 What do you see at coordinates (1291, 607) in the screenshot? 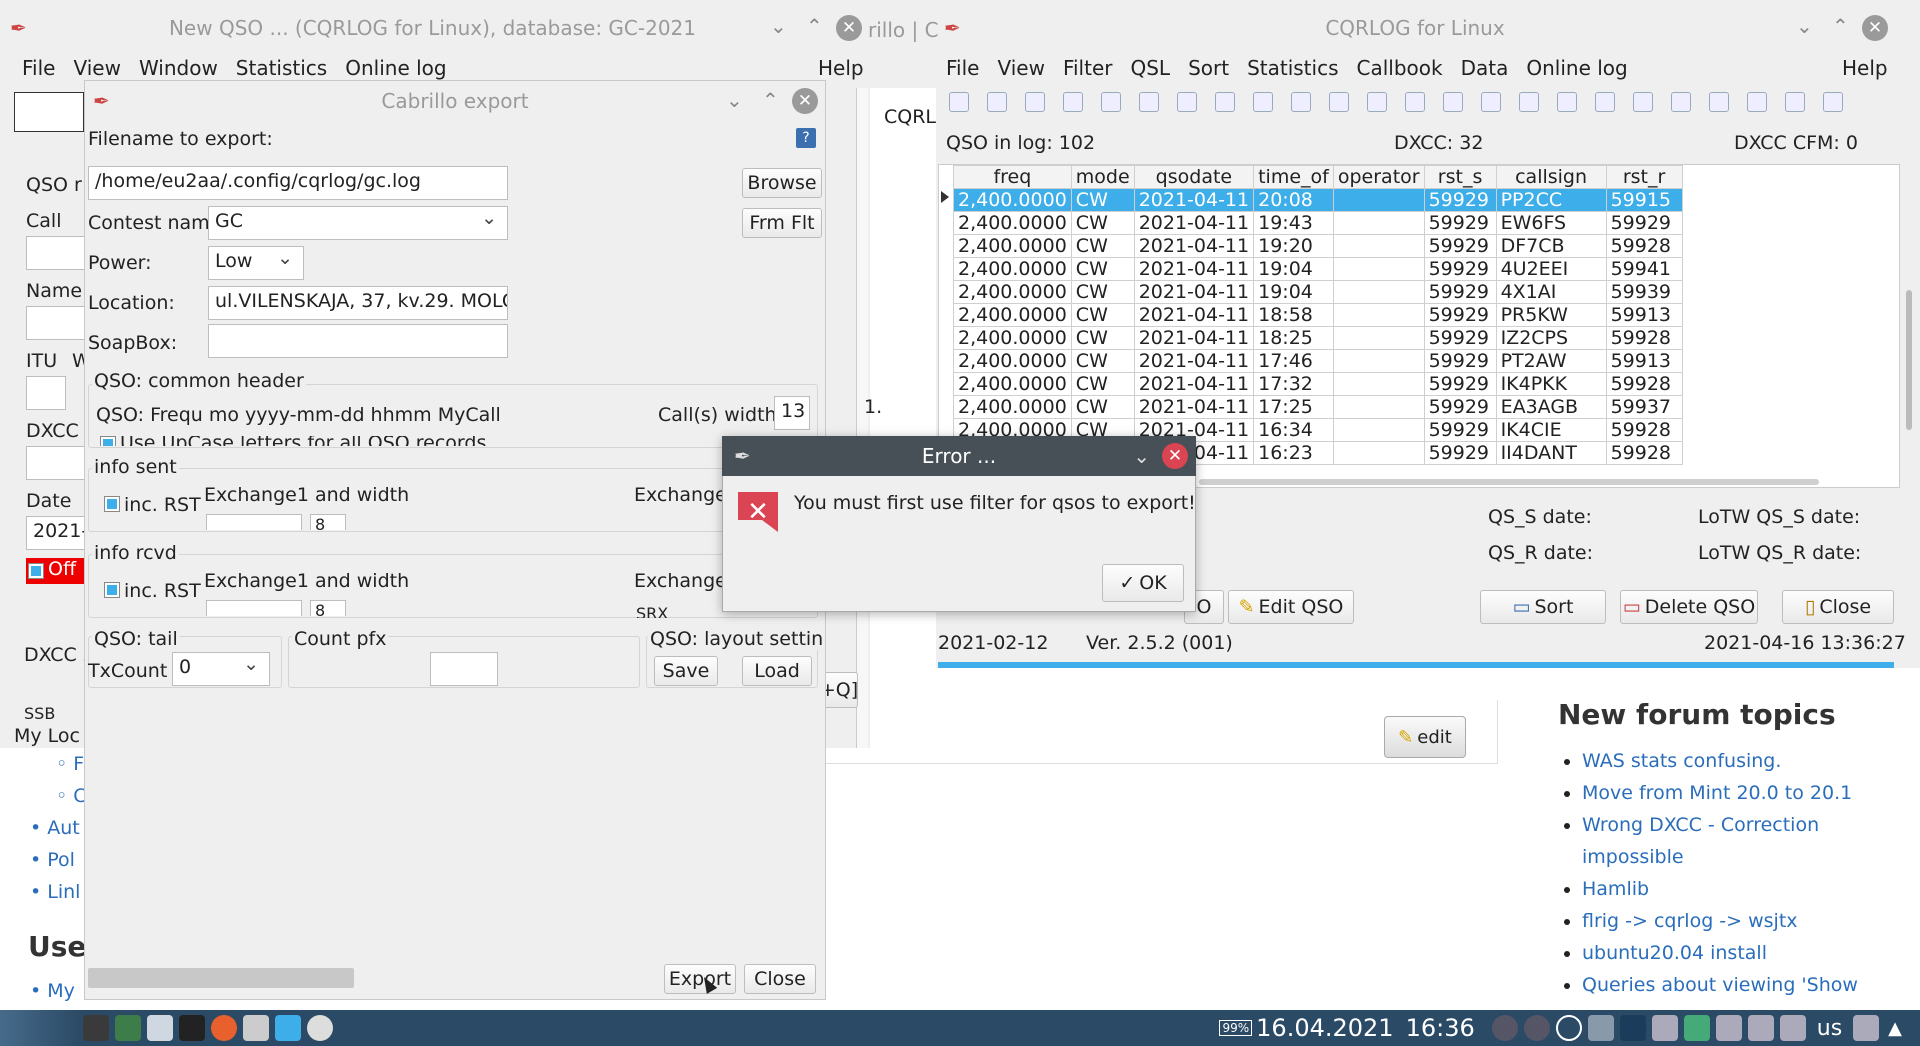
I see `edit-qso-button: ✎ Edit QSO` at bounding box center [1291, 607].